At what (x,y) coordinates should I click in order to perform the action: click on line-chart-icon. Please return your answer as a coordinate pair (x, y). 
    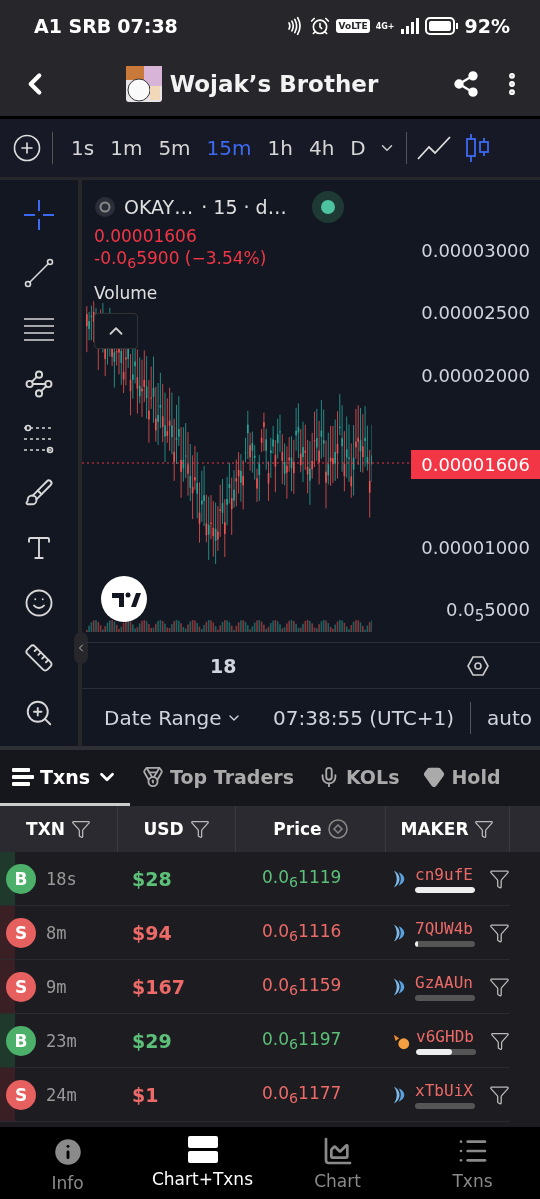
    Looking at the image, I should click on (433, 148).